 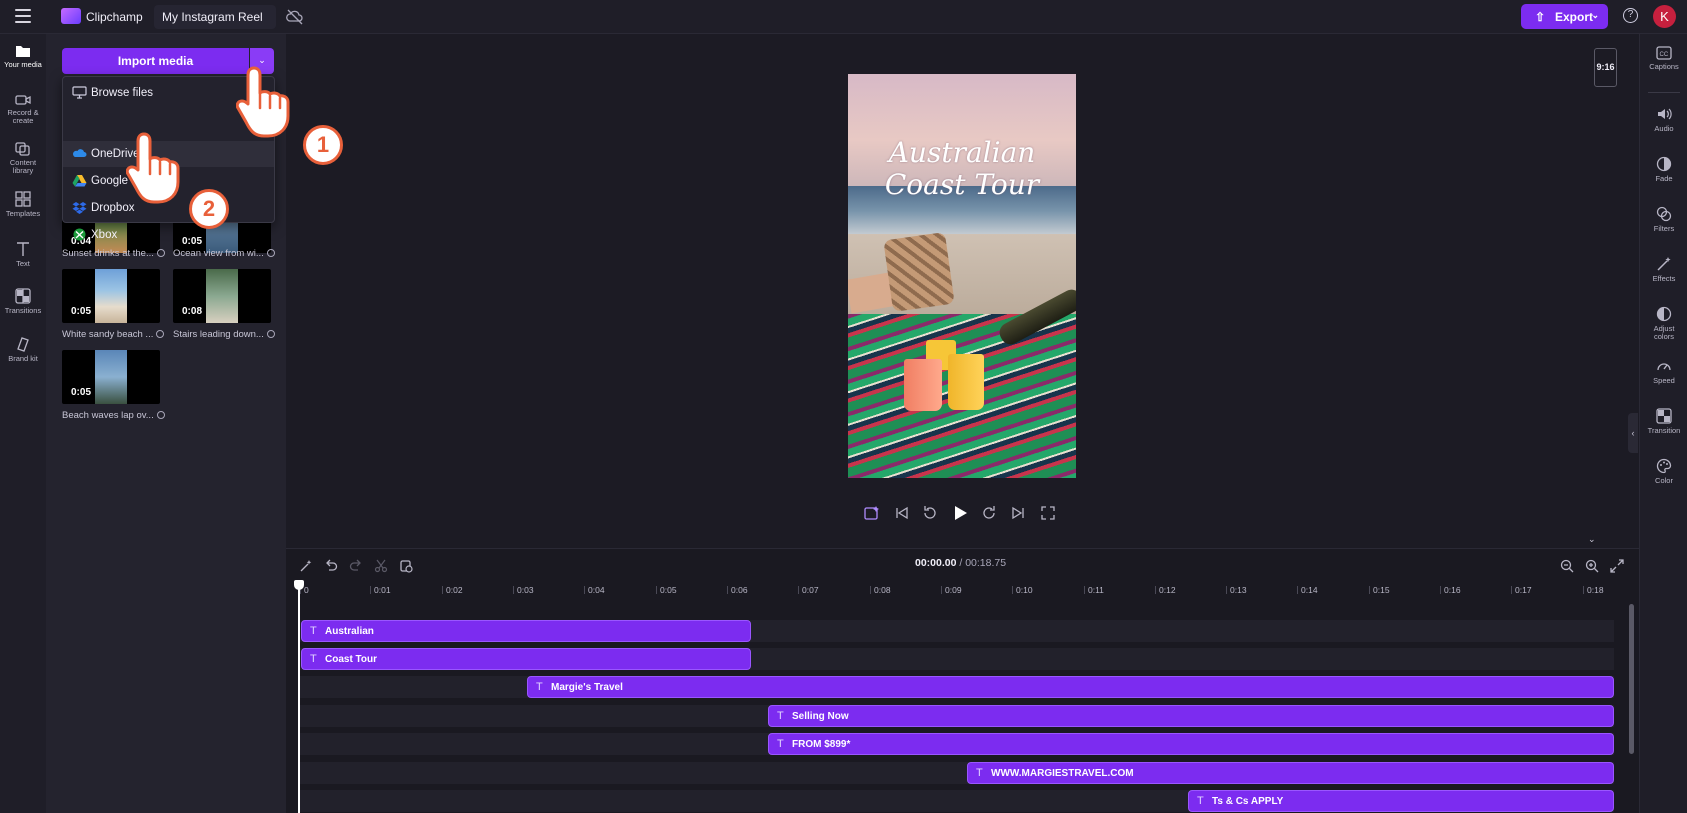 What do you see at coordinates (23, 100) in the screenshot?
I see `video-camera-icon` at bounding box center [23, 100].